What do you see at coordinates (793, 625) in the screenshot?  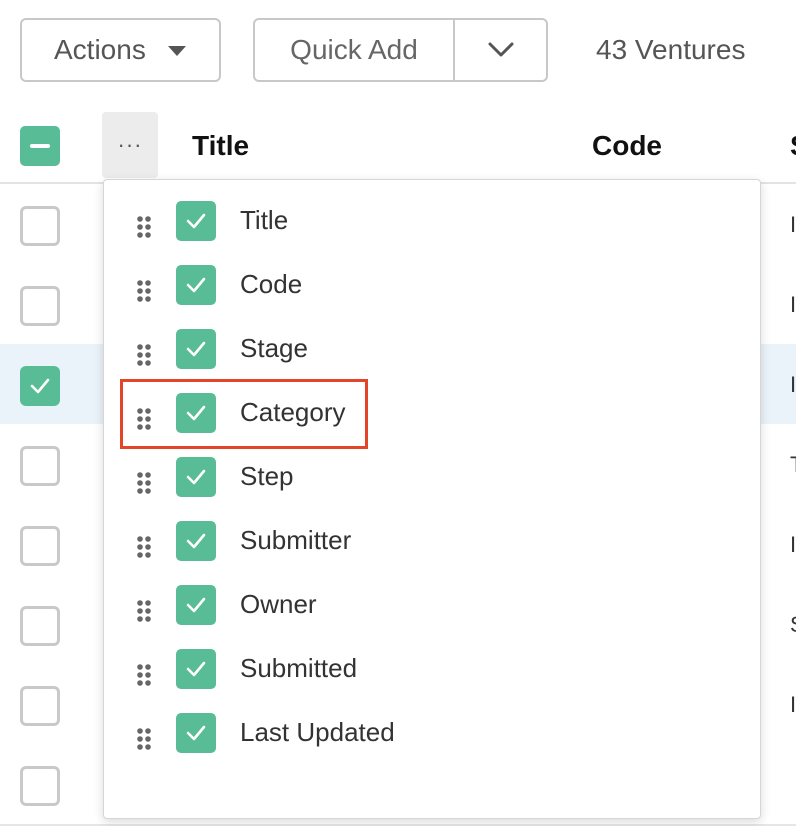 I see `row-cell-text: S` at bounding box center [793, 625].